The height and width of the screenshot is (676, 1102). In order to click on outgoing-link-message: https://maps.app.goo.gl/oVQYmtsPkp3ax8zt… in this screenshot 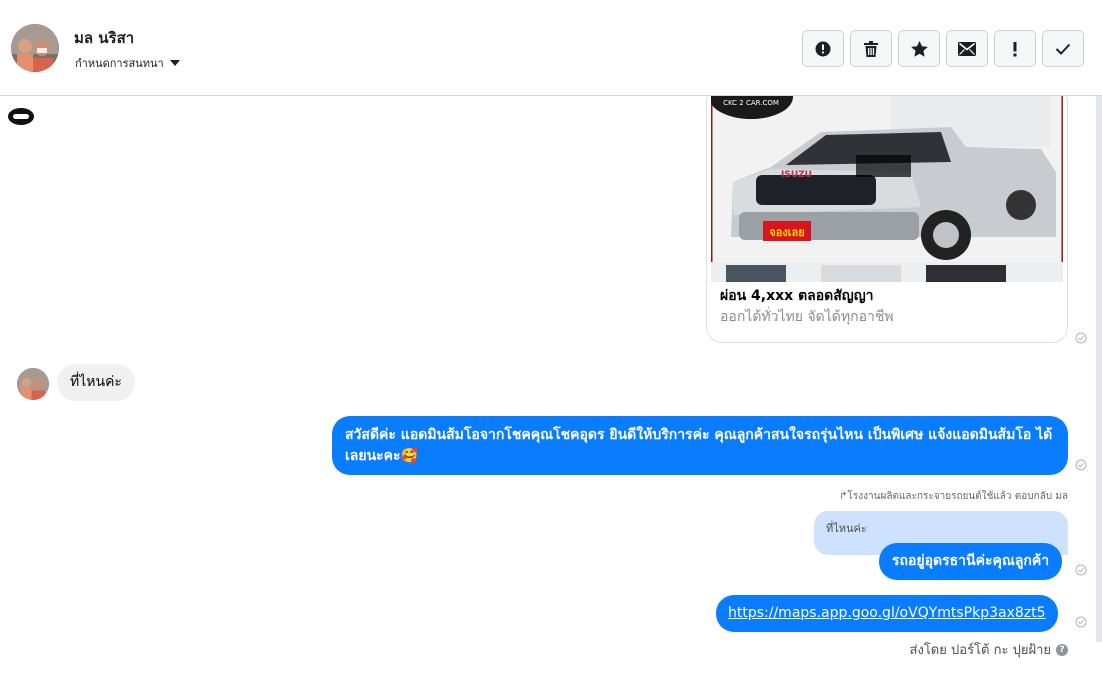, I will do `click(887, 613)`.